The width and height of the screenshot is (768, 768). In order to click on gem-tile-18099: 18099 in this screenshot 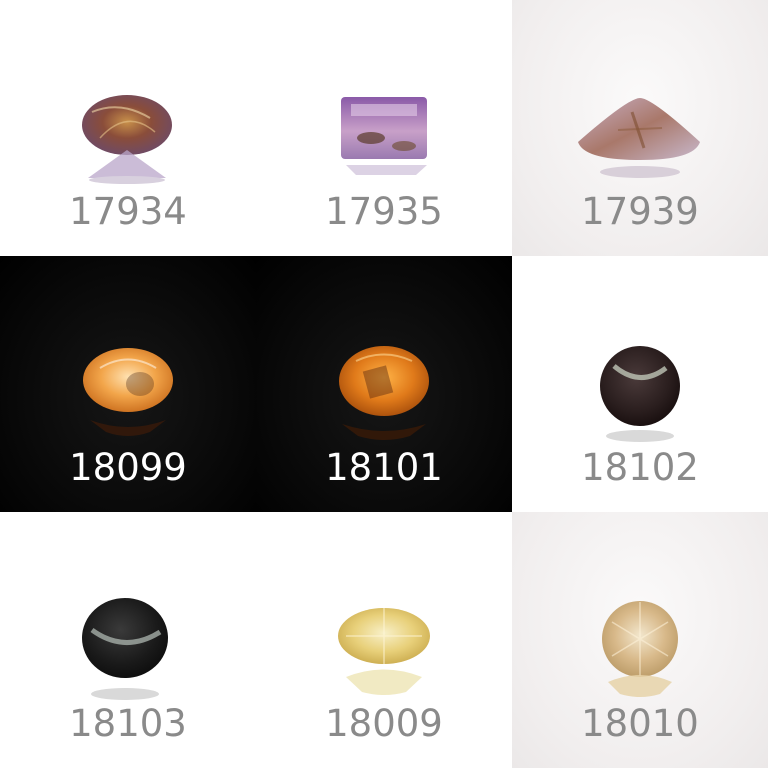, I will do `click(128, 384)`.